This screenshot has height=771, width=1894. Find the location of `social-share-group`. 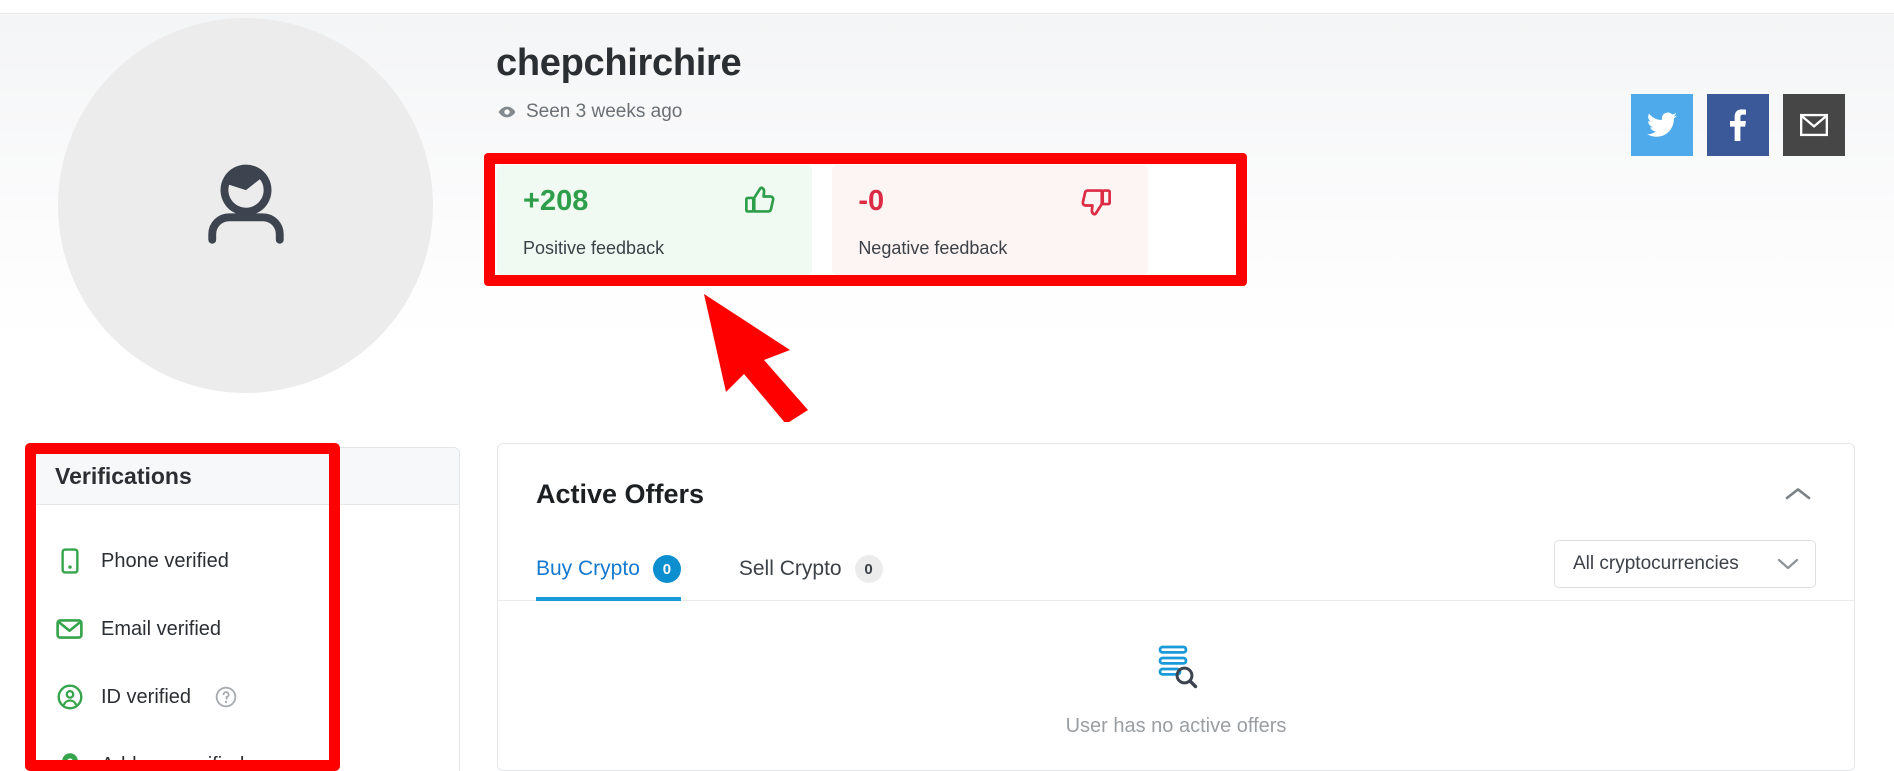

social-share-group is located at coordinates (1738, 125).